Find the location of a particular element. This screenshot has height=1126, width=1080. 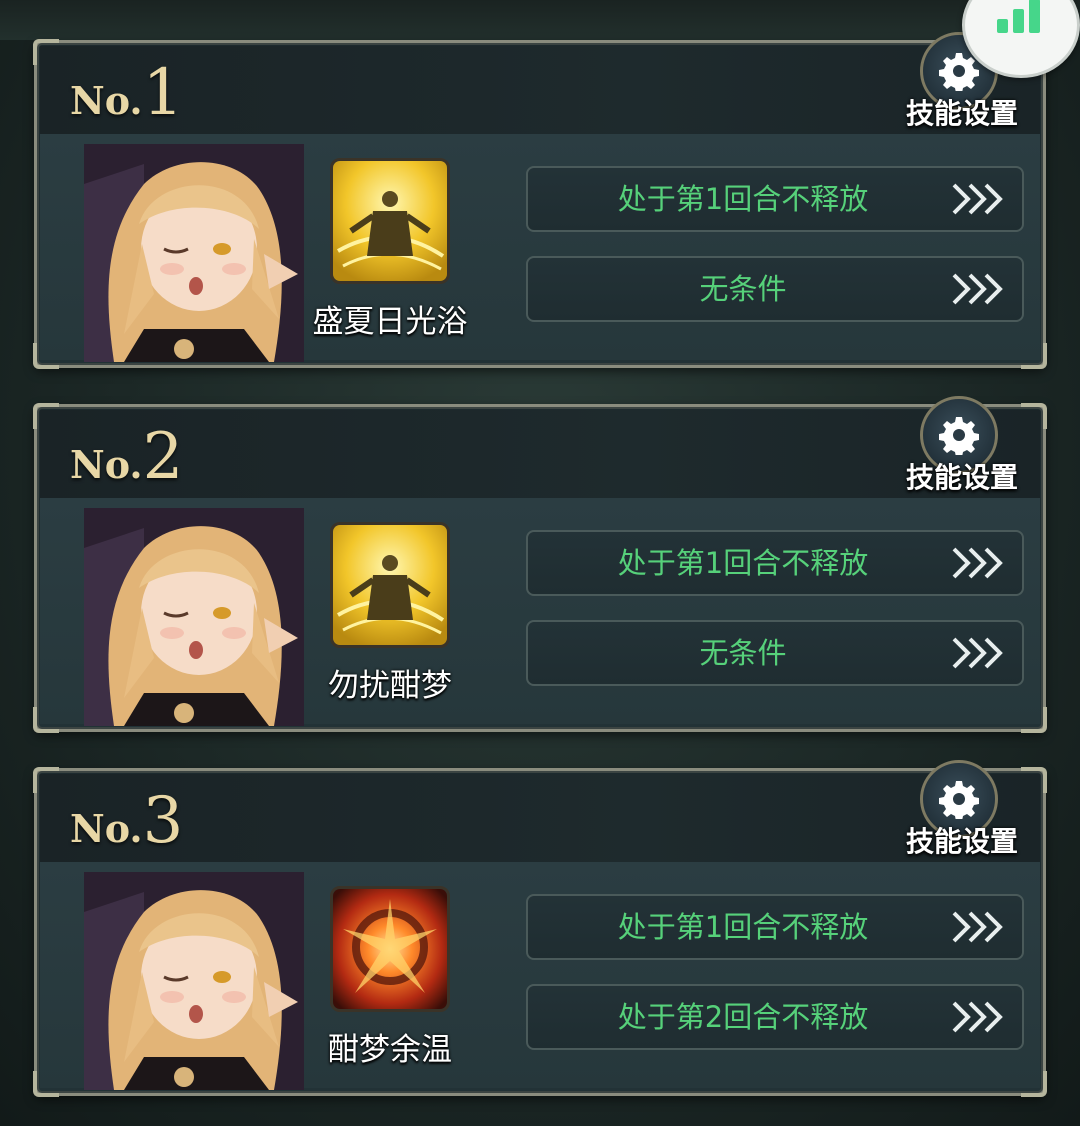

condition-2-button: 处于第2回合不释放 is located at coordinates (775, 1017).